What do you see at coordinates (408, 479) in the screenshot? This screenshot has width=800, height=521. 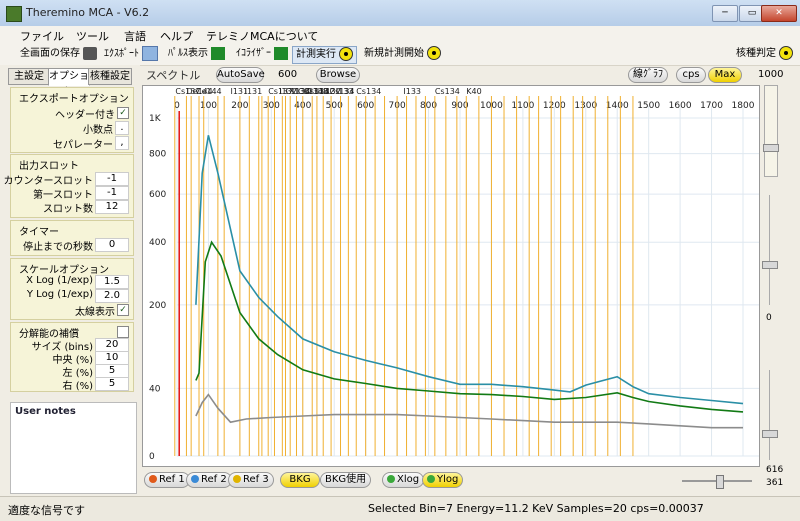 I see `xlog-label: Xlog` at bounding box center [408, 479].